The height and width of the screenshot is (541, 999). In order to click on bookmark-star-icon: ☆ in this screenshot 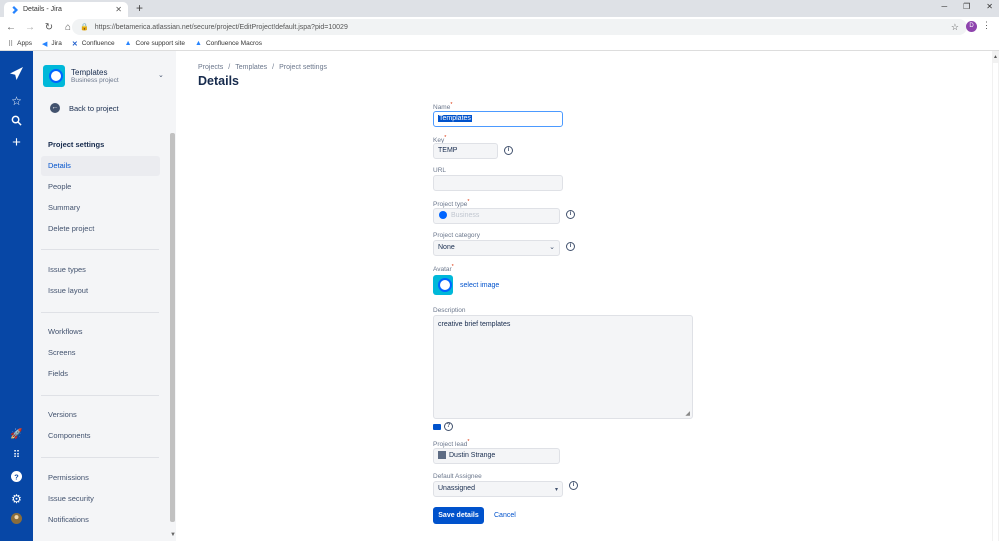, I will do `click(955, 27)`.